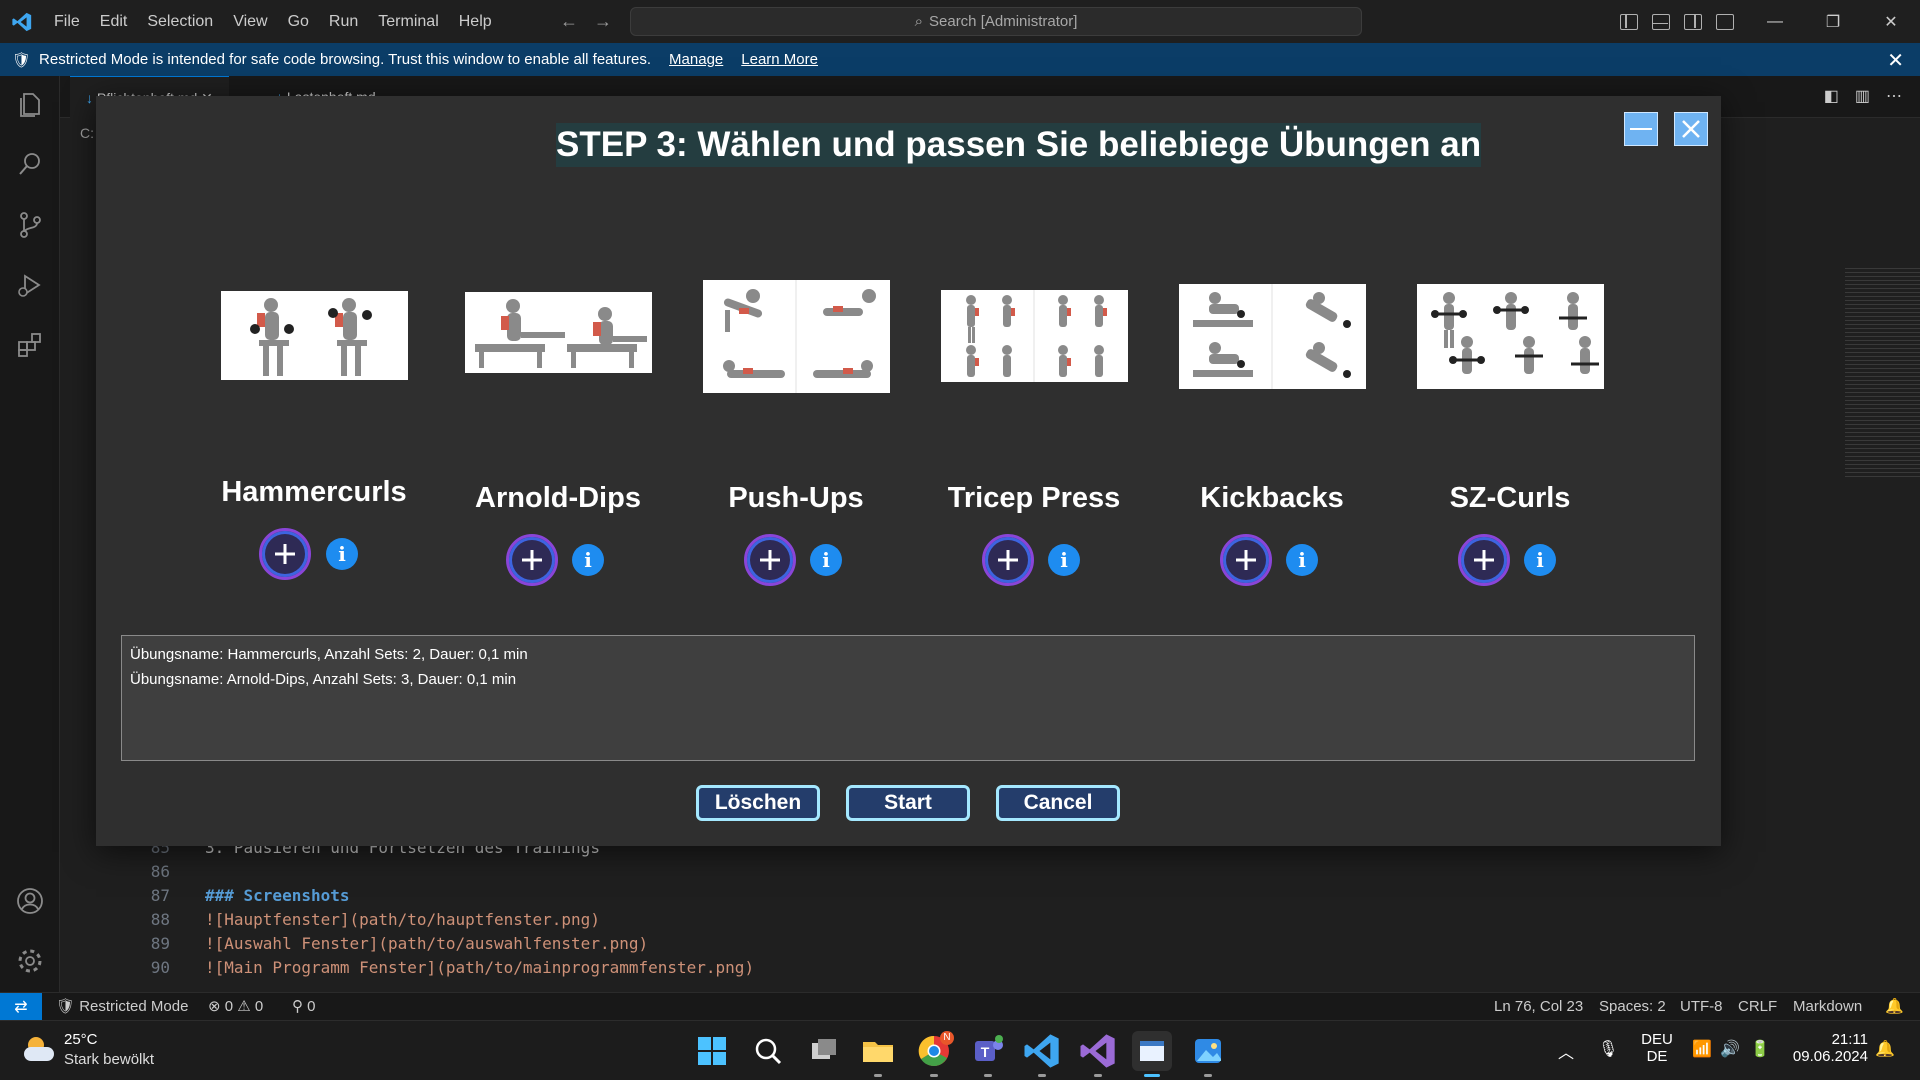 The width and height of the screenshot is (1920, 1080). I want to click on menu-selection: Selection, so click(180, 21).